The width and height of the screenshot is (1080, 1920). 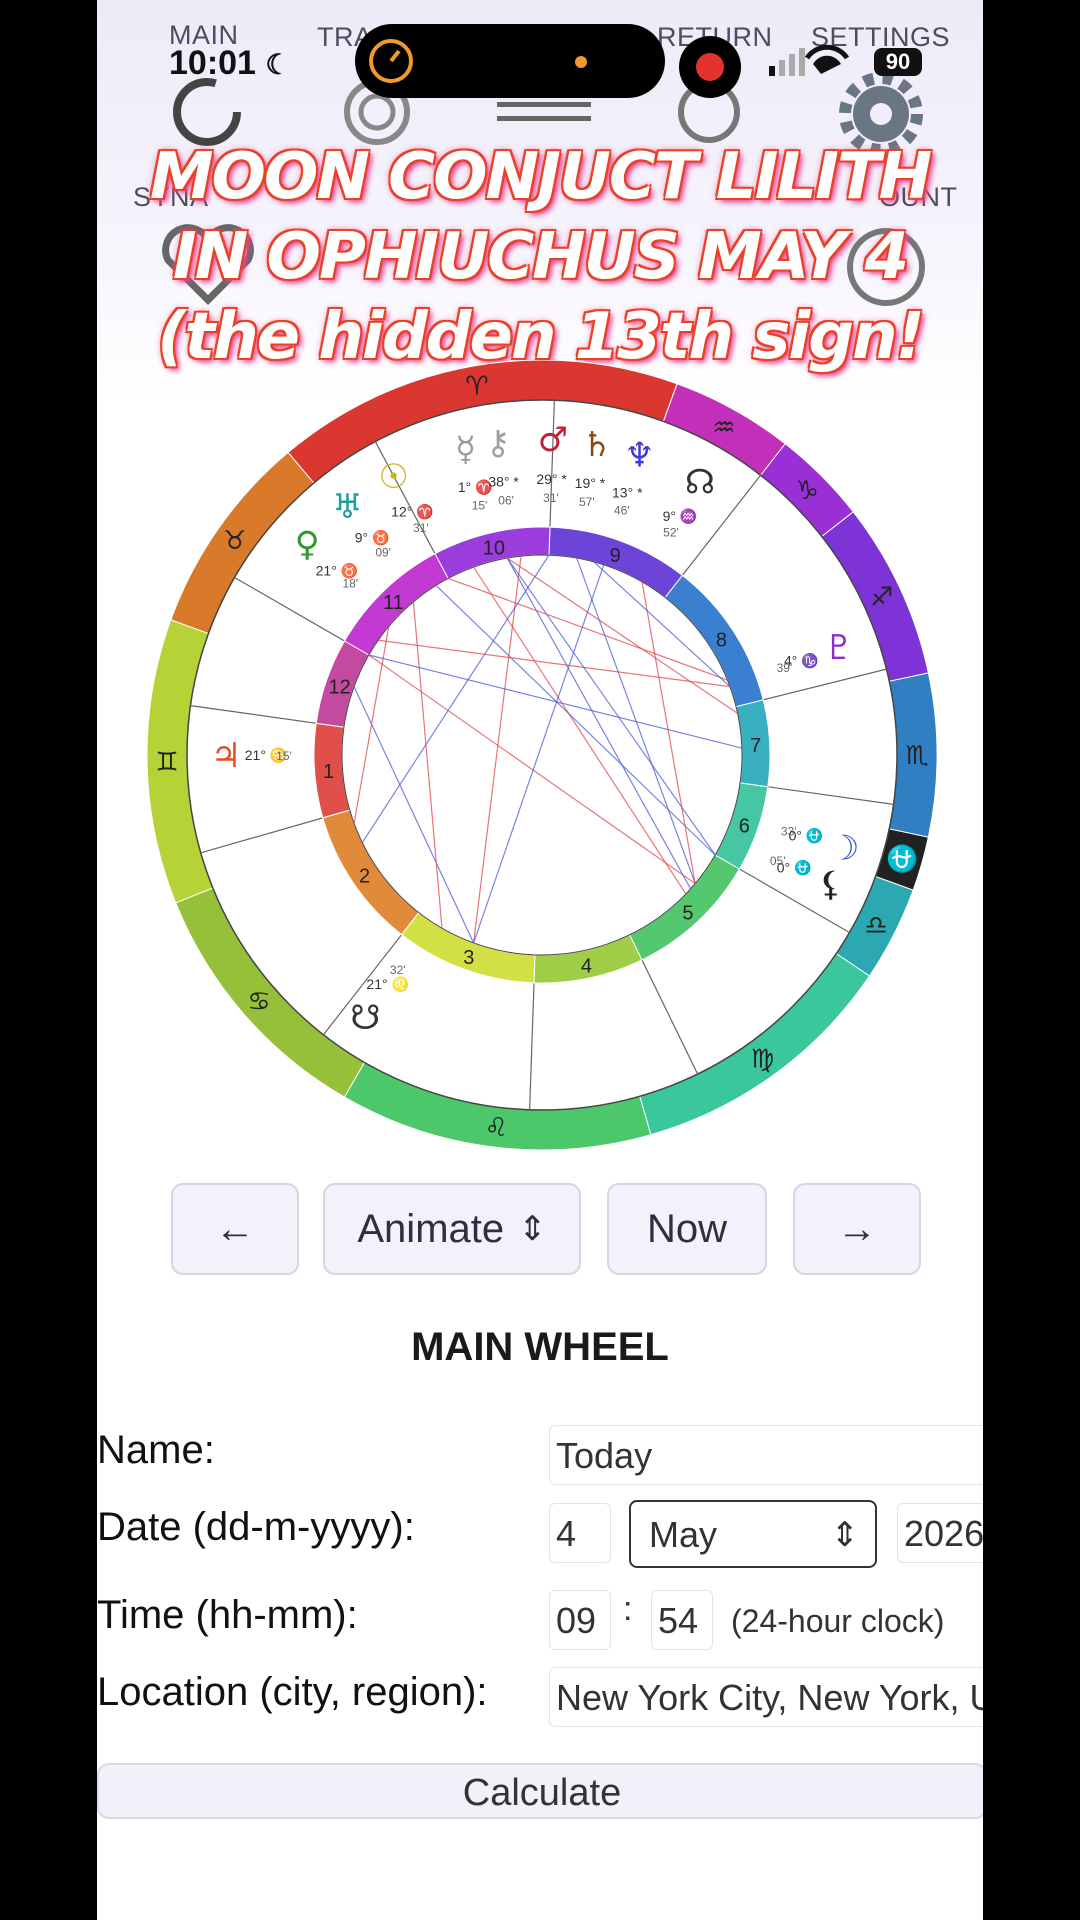 I want to click on menu-icon, so click(x=547, y=121).